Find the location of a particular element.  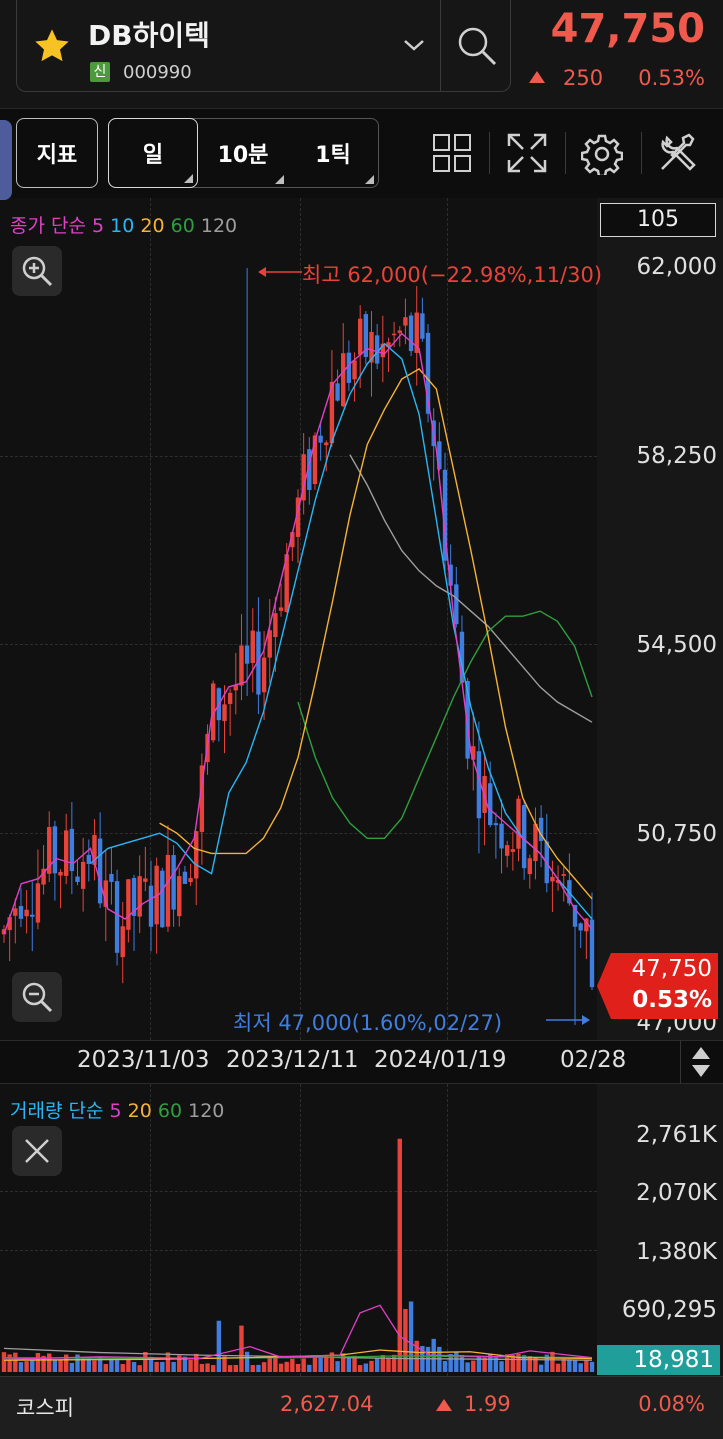

current-price-tag-value: 47,750 is located at coordinates (671, 969).